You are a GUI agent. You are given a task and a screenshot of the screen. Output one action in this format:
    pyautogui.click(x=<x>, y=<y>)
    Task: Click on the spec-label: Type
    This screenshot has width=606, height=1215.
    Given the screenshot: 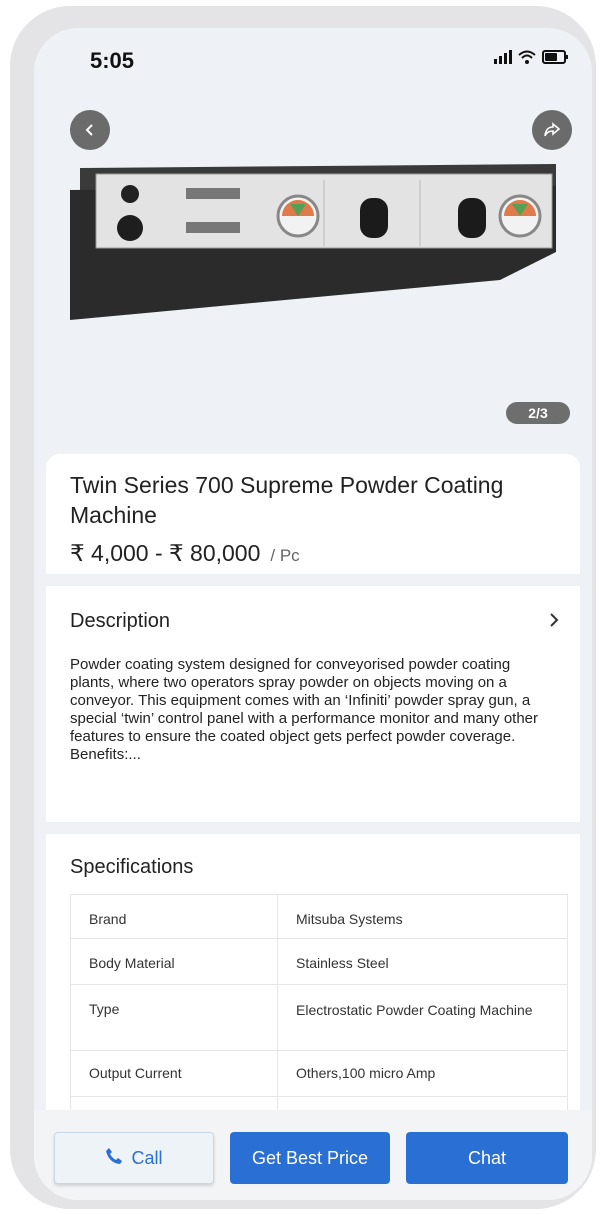 What is the action you would take?
    pyautogui.click(x=174, y=1017)
    